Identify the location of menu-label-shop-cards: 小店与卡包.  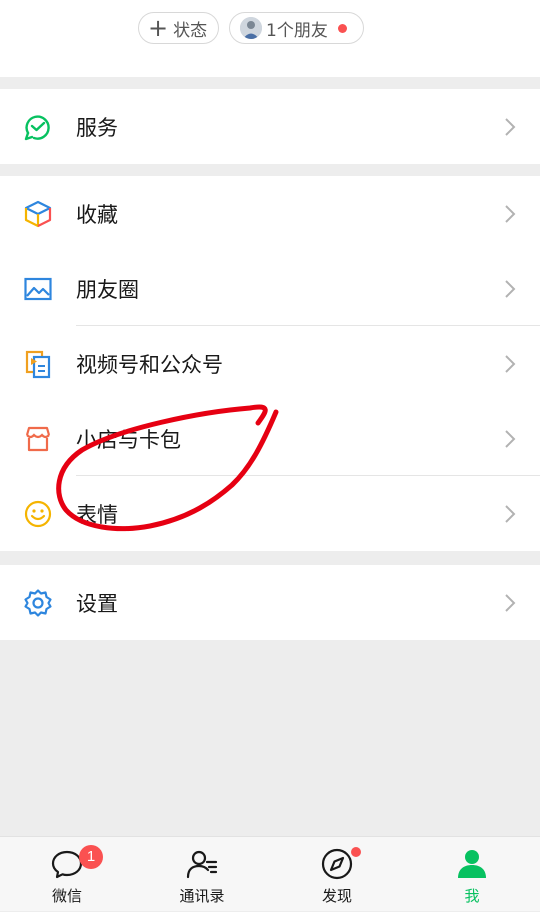
(128, 439).